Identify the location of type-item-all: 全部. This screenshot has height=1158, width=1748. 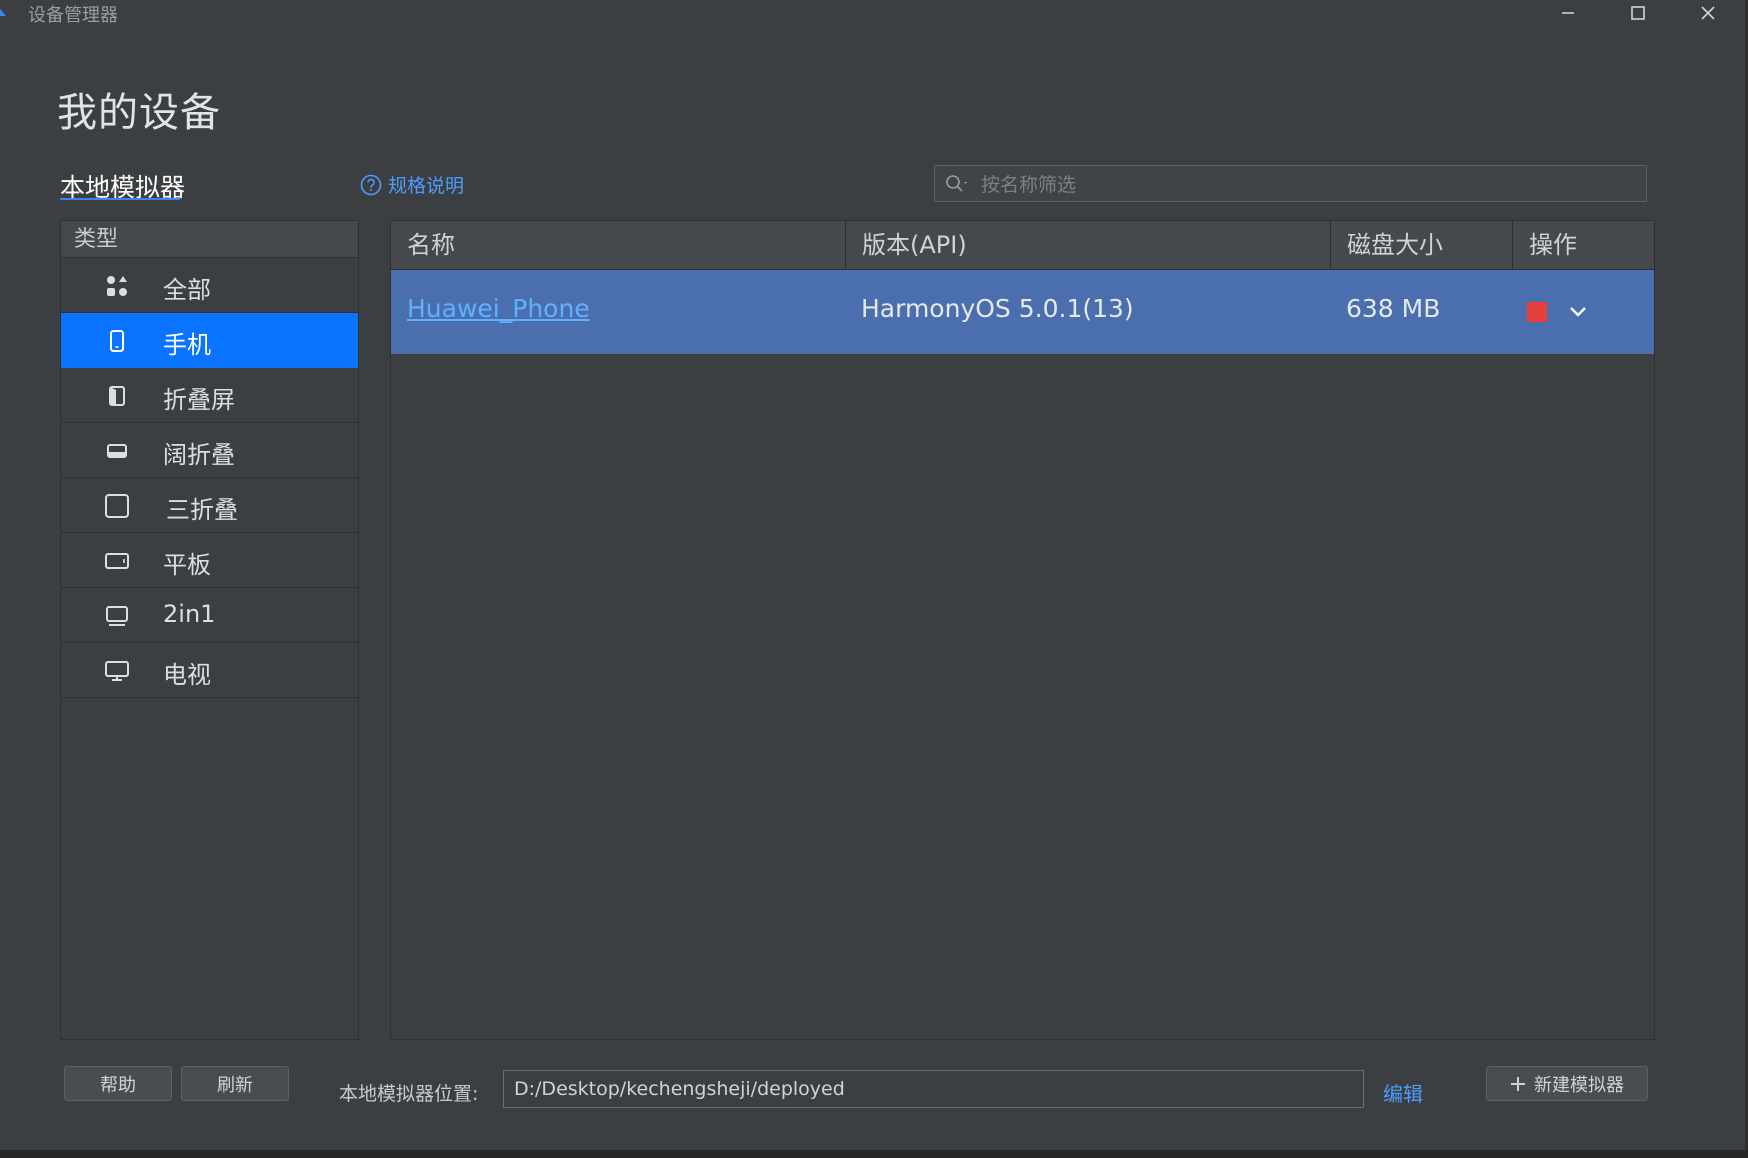
(209, 285).